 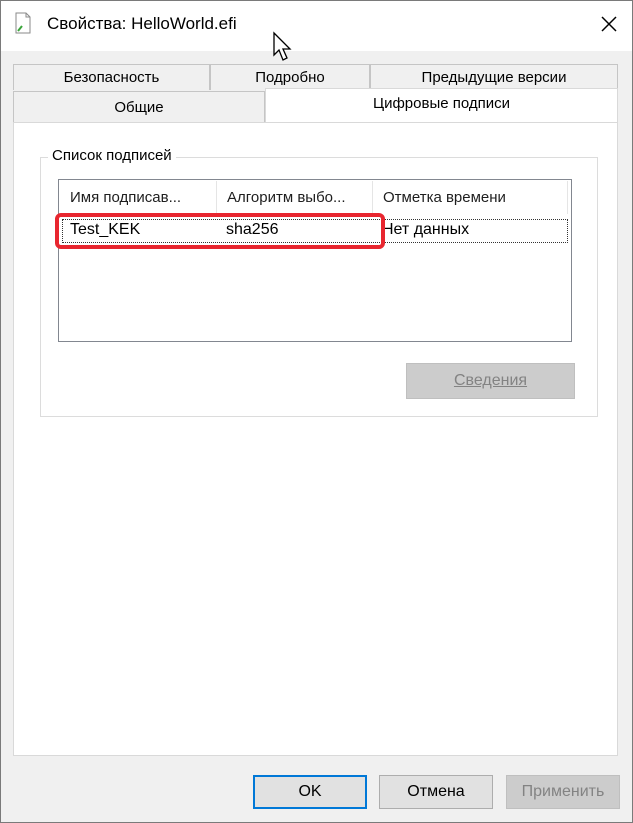 I want to click on tab-general-label: Общие, so click(x=139, y=107).